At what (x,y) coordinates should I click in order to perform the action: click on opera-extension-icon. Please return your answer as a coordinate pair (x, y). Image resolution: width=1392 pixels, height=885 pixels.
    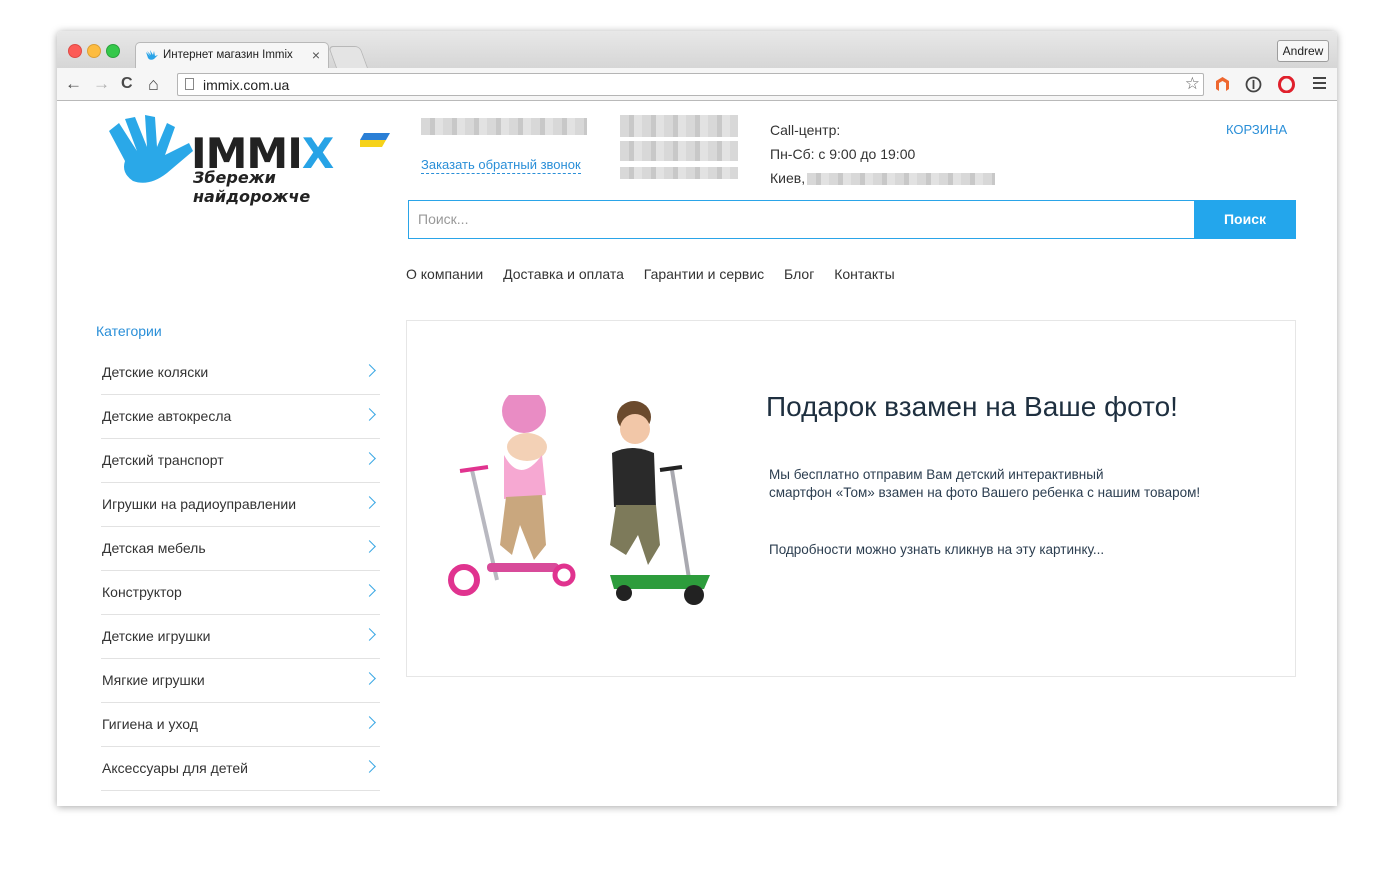
    Looking at the image, I should click on (1286, 84).